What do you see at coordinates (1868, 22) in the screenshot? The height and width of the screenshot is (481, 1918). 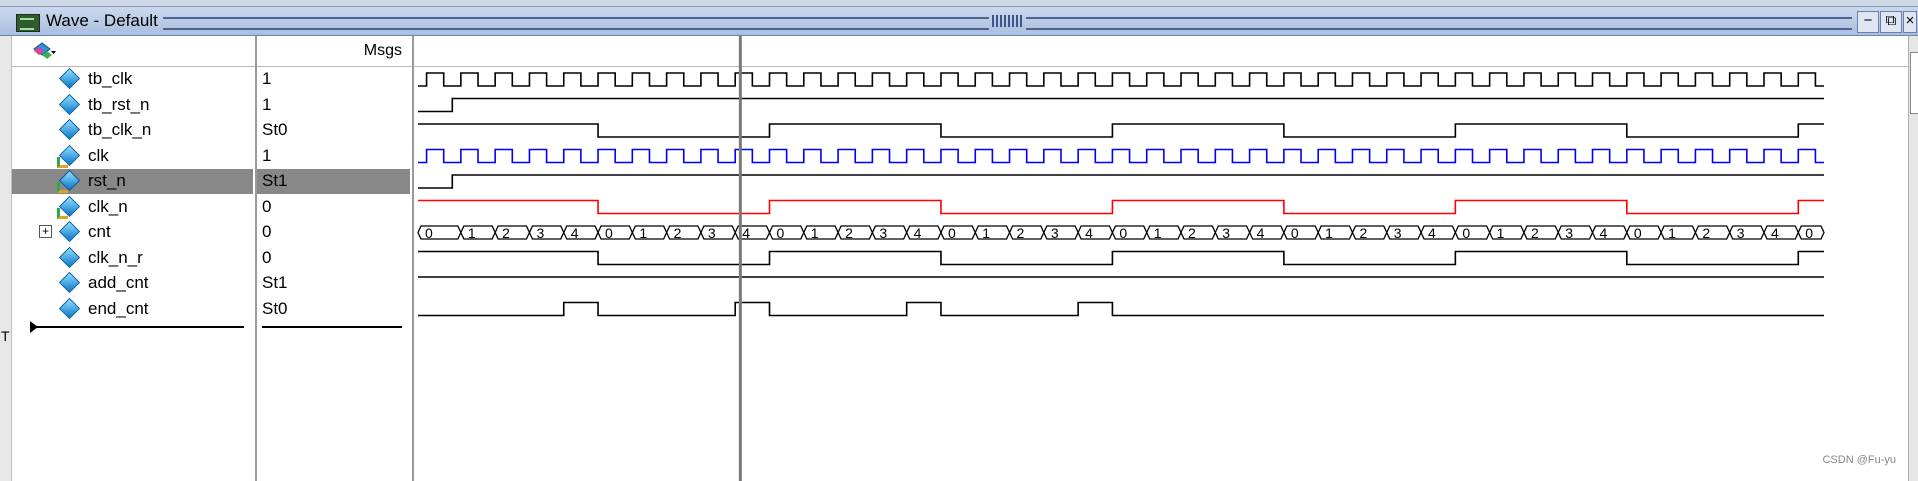 I see `minimize-icon: −` at bounding box center [1868, 22].